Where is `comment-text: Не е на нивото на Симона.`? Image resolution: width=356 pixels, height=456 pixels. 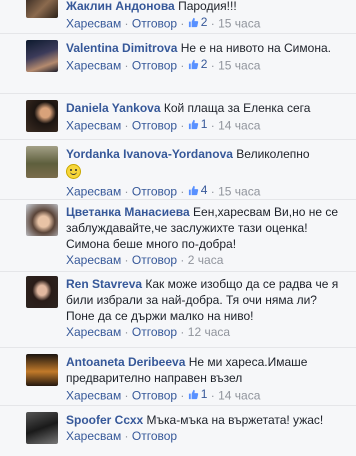 comment-text: Не е на нивото на Симона. is located at coordinates (255, 48).